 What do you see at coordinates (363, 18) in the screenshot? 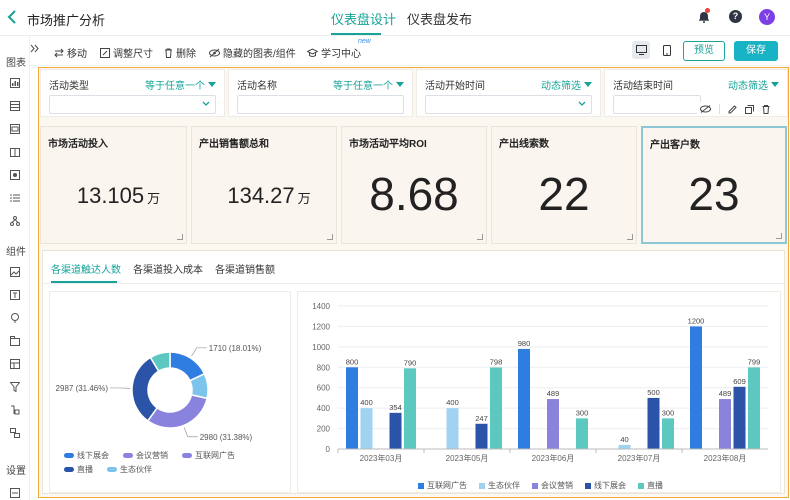
I see `tab-dashboard-design: 仪表盘设计` at bounding box center [363, 18].